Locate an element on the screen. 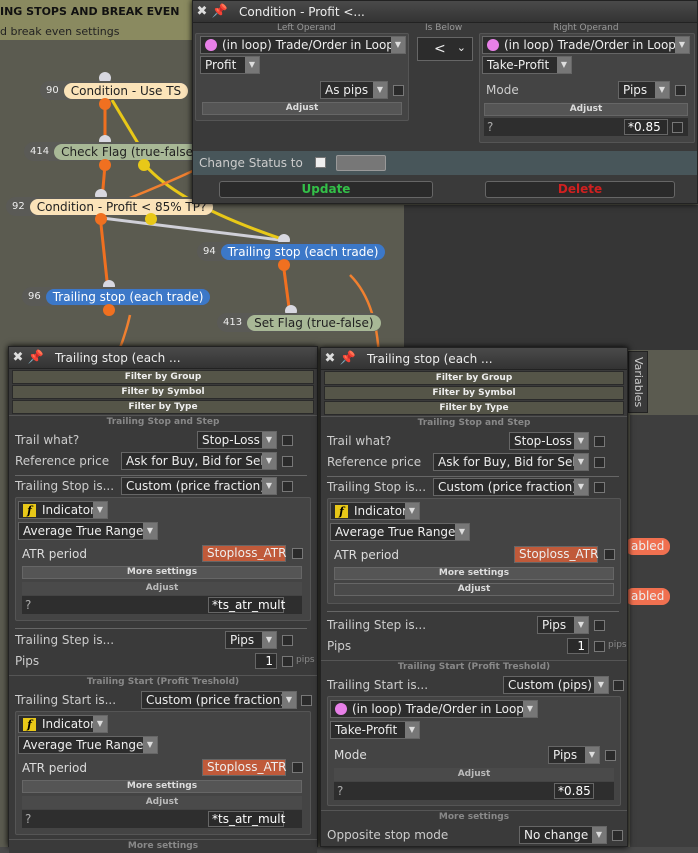  right-field-select: Take-Profit ▼ is located at coordinates (527, 65).